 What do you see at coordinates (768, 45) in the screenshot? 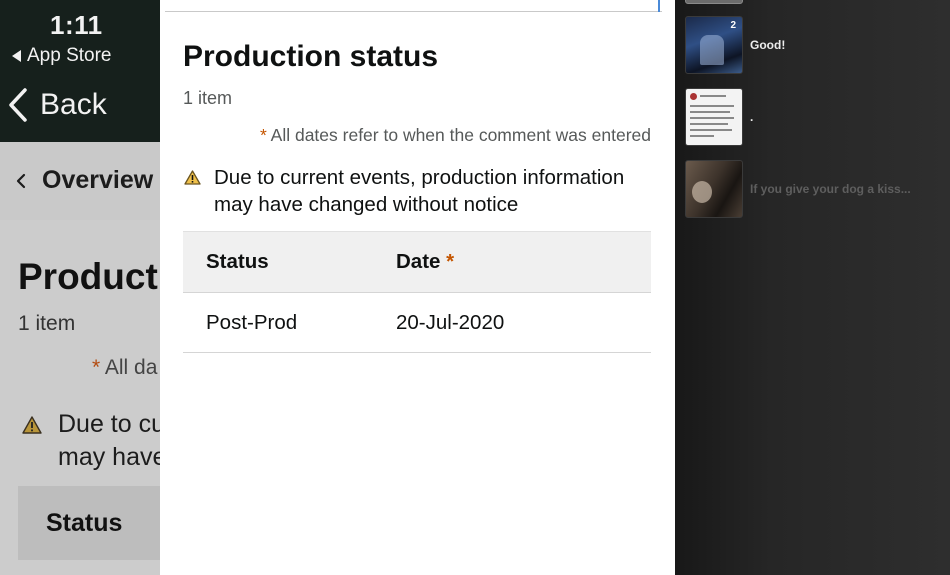
I see `feed-item-label: Good!` at bounding box center [768, 45].